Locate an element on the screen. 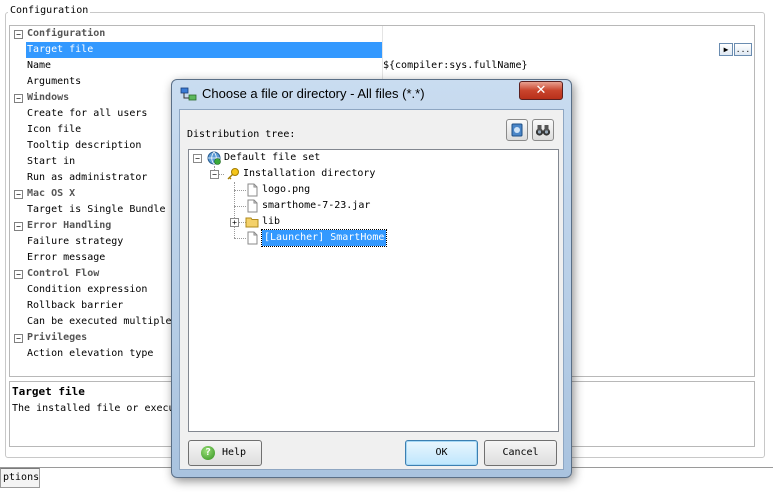 This screenshot has height=497, width=773. property-label: Name is located at coordinates (39, 65).